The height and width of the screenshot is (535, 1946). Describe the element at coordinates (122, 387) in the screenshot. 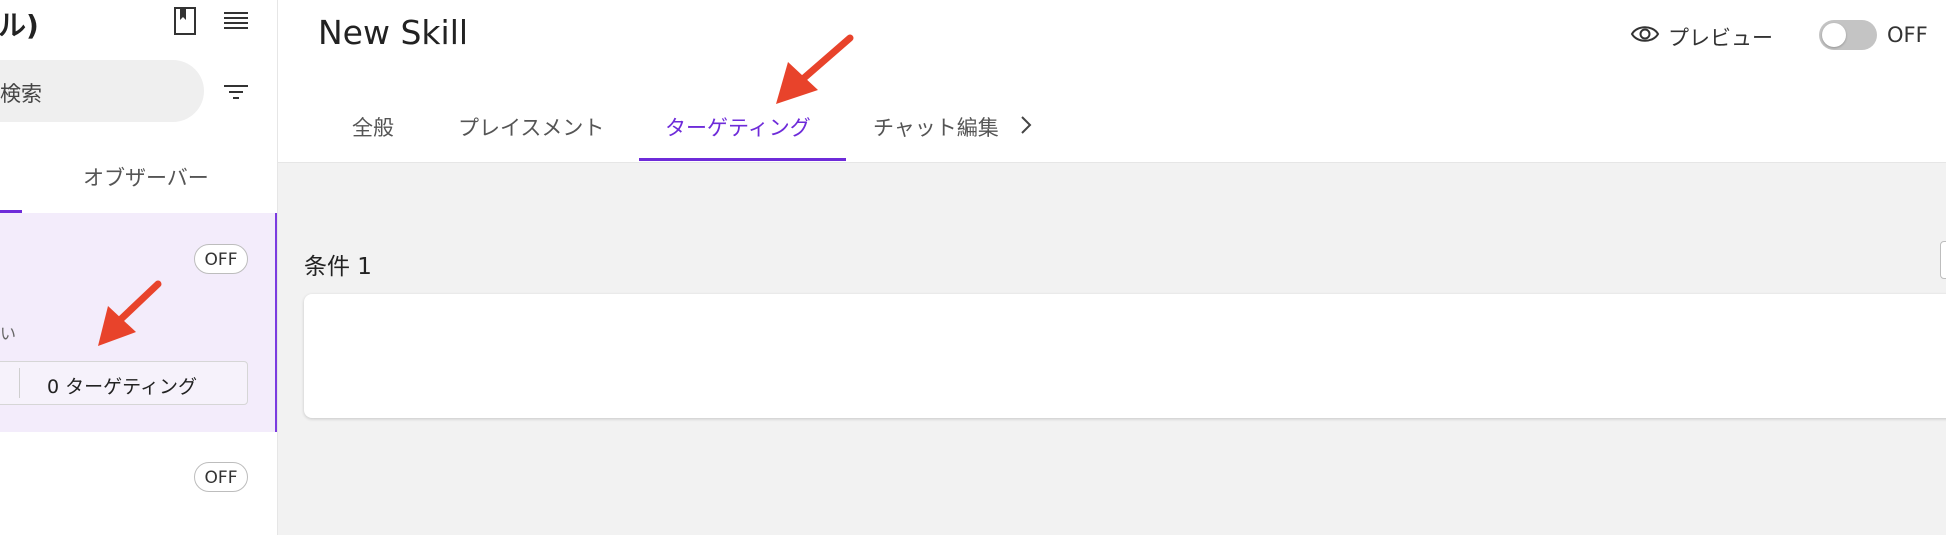

I see `targeting-count-label: 0 ターゲティング` at that location.